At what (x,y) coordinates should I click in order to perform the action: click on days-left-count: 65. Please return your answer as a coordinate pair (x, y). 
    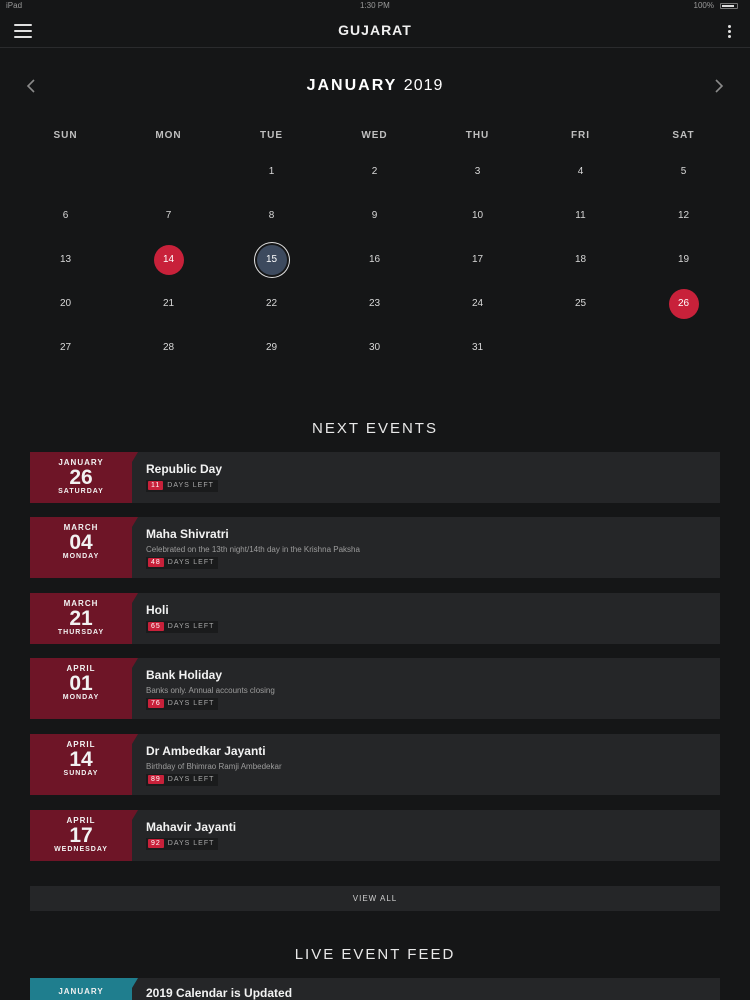
    Looking at the image, I should click on (156, 626).